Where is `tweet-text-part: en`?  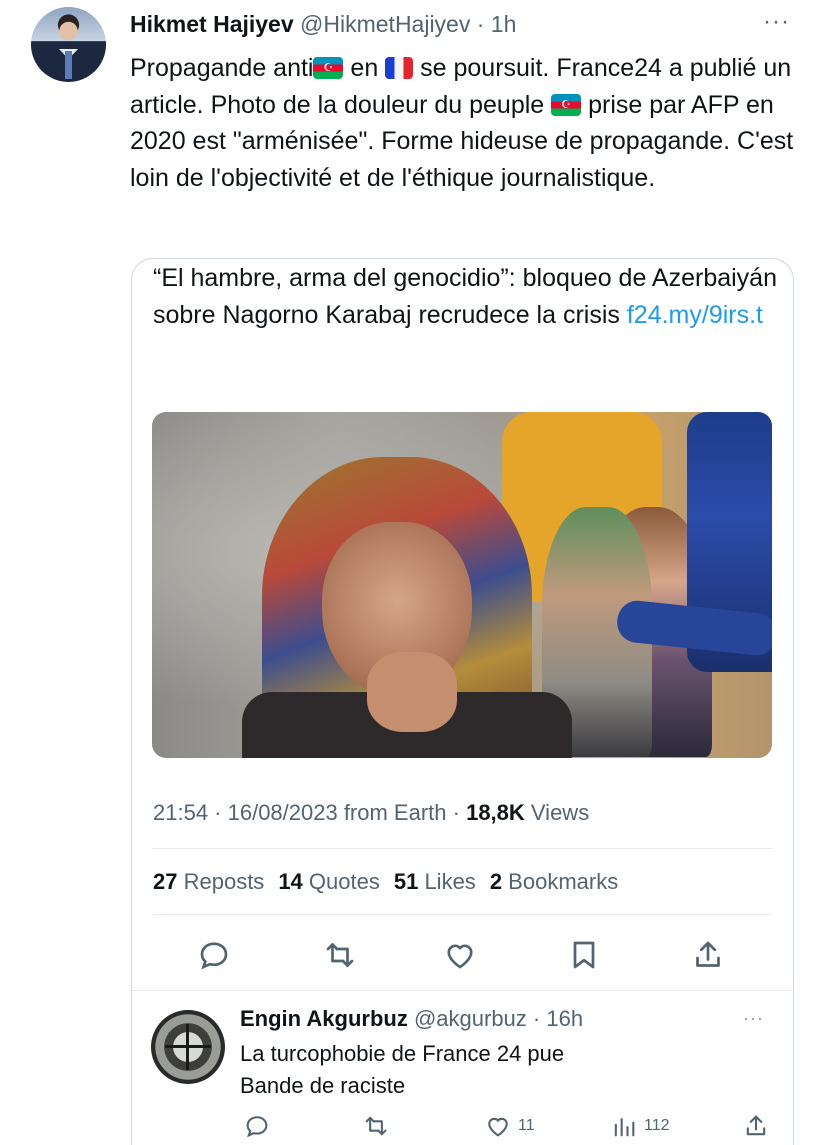 tweet-text-part: en is located at coordinates (364, 68).